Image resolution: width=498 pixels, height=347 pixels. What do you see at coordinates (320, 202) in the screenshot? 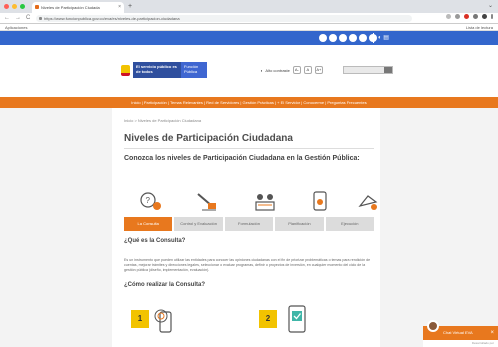
I see `planning-icon` at bounding box center [320, 202].